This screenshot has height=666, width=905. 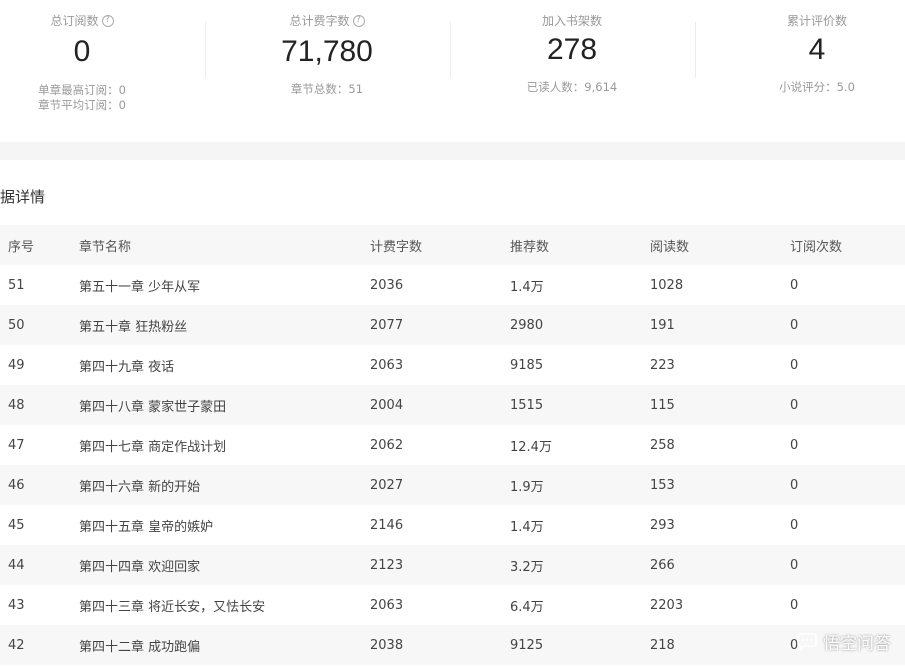 I want to click on table-row: 42 第四十二章 成功跑偏 2038 9125 218 0, so click(x=452, y=645).